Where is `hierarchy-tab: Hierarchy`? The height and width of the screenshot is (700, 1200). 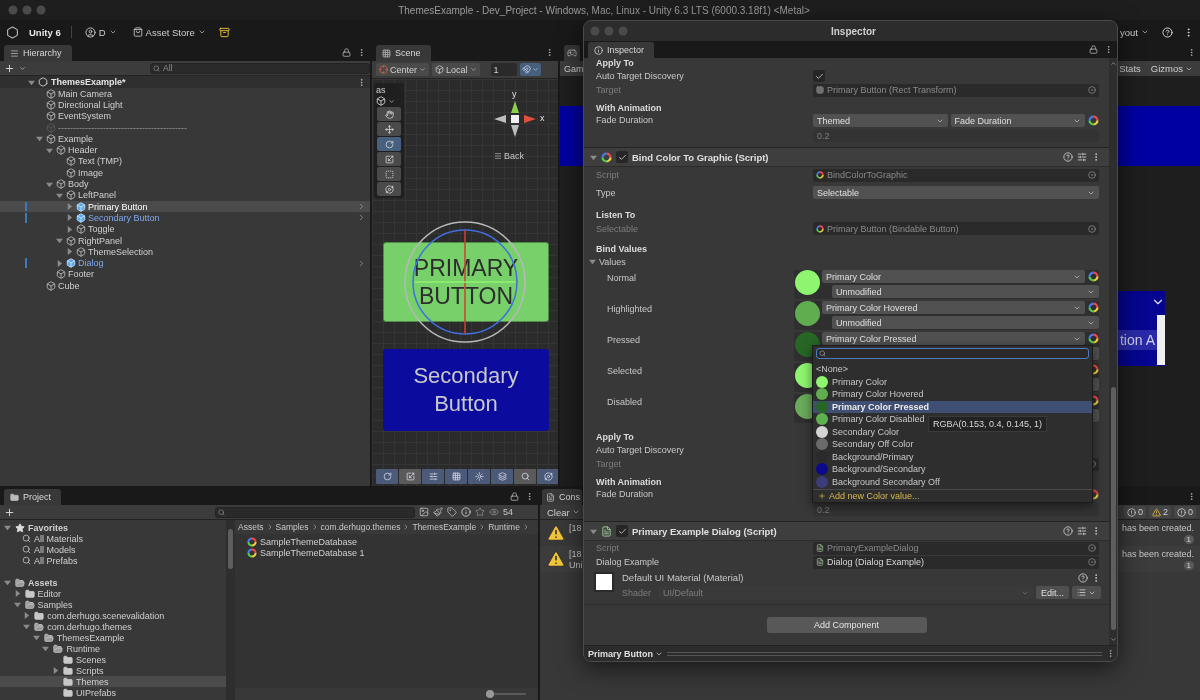 hierarchy-tab: Hierarchy is located at coordinates (38, 53).